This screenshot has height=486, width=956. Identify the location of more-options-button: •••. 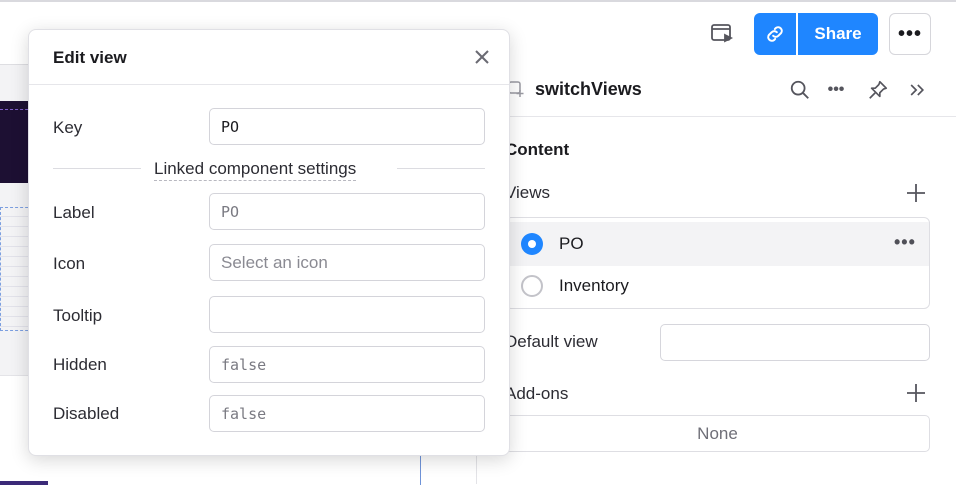
(910, 34).